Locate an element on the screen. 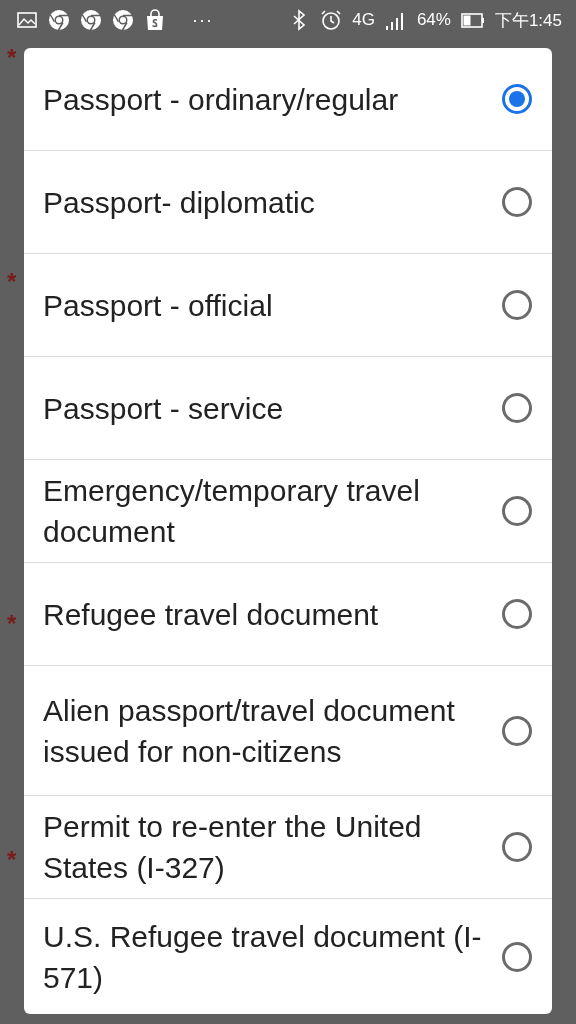  option-label: Passport - ordinary/regular is located at coordinates (267, 99).